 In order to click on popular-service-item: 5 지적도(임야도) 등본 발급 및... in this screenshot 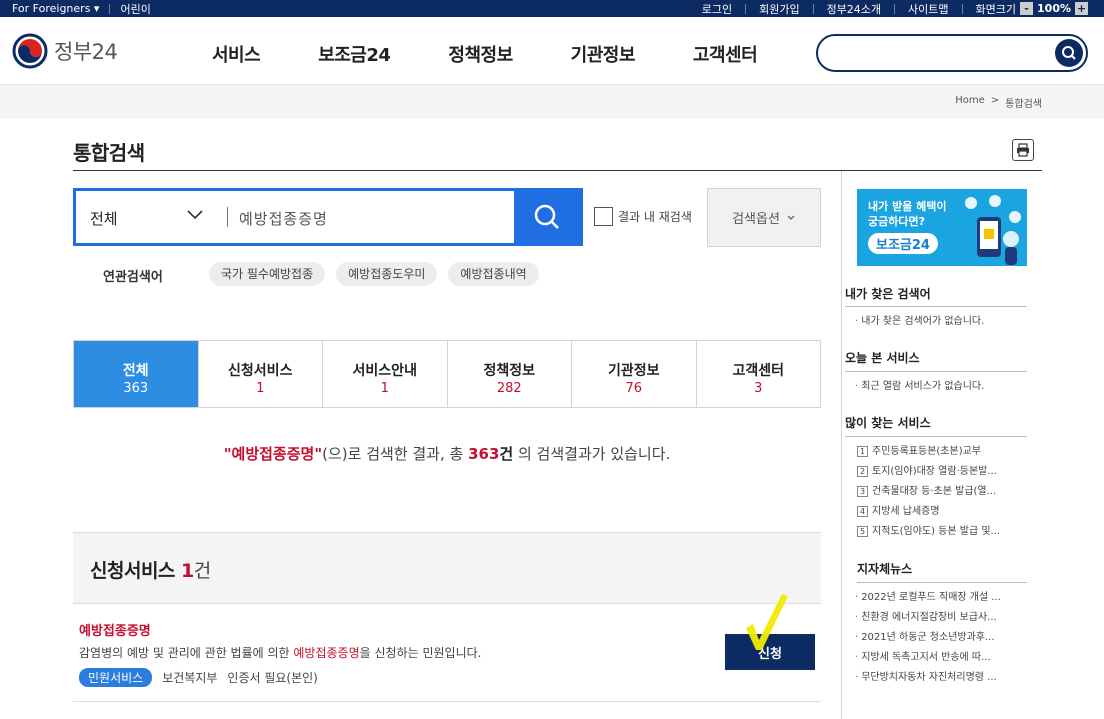, I will do `click(944, 532)`.